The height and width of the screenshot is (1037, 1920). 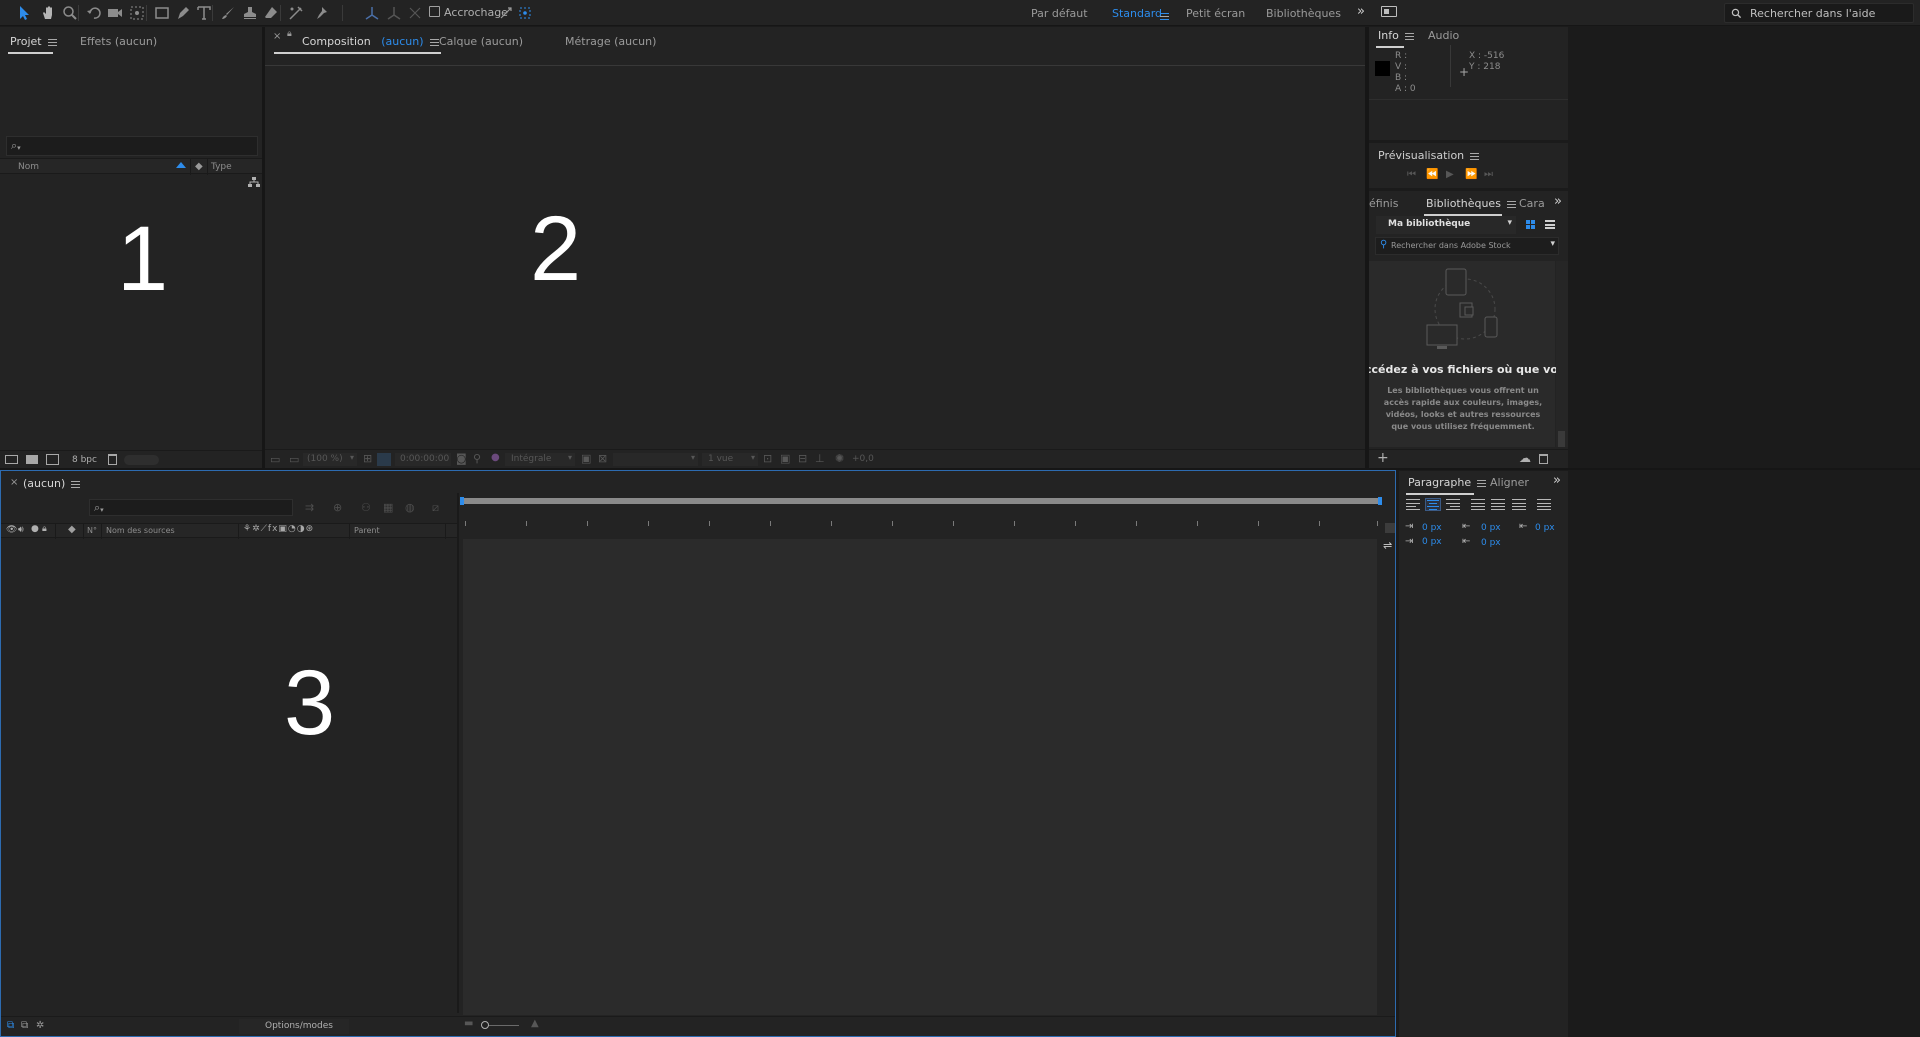 I want to click on column-name: Nom, so click(x=28, y=167).